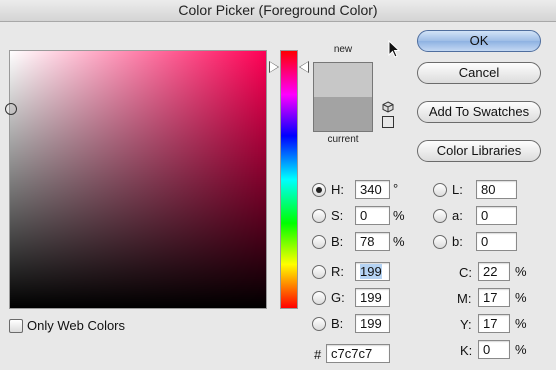 The height and width of the screenshot is (370, 556). I want to click on new-color-swatch, so click(343, 80).